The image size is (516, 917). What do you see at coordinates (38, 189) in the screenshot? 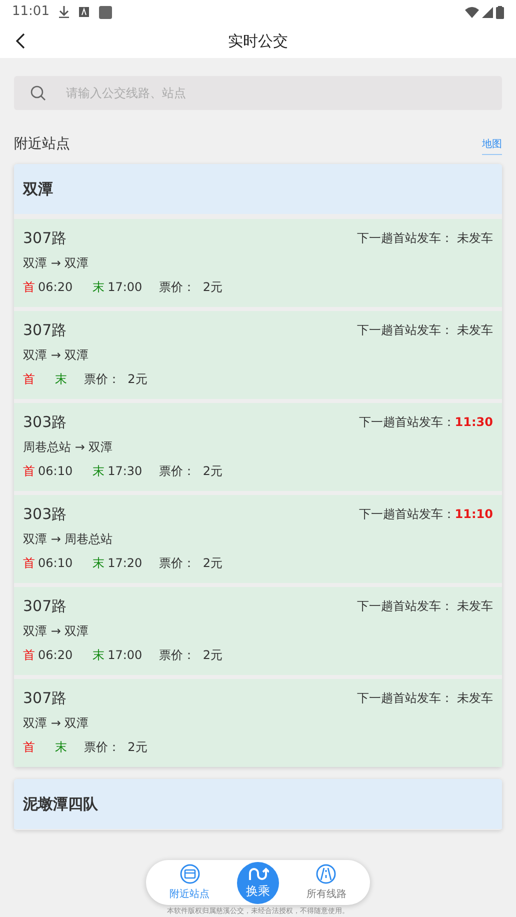
I see `station-name: 双潭` at bounding box center [38, 189].